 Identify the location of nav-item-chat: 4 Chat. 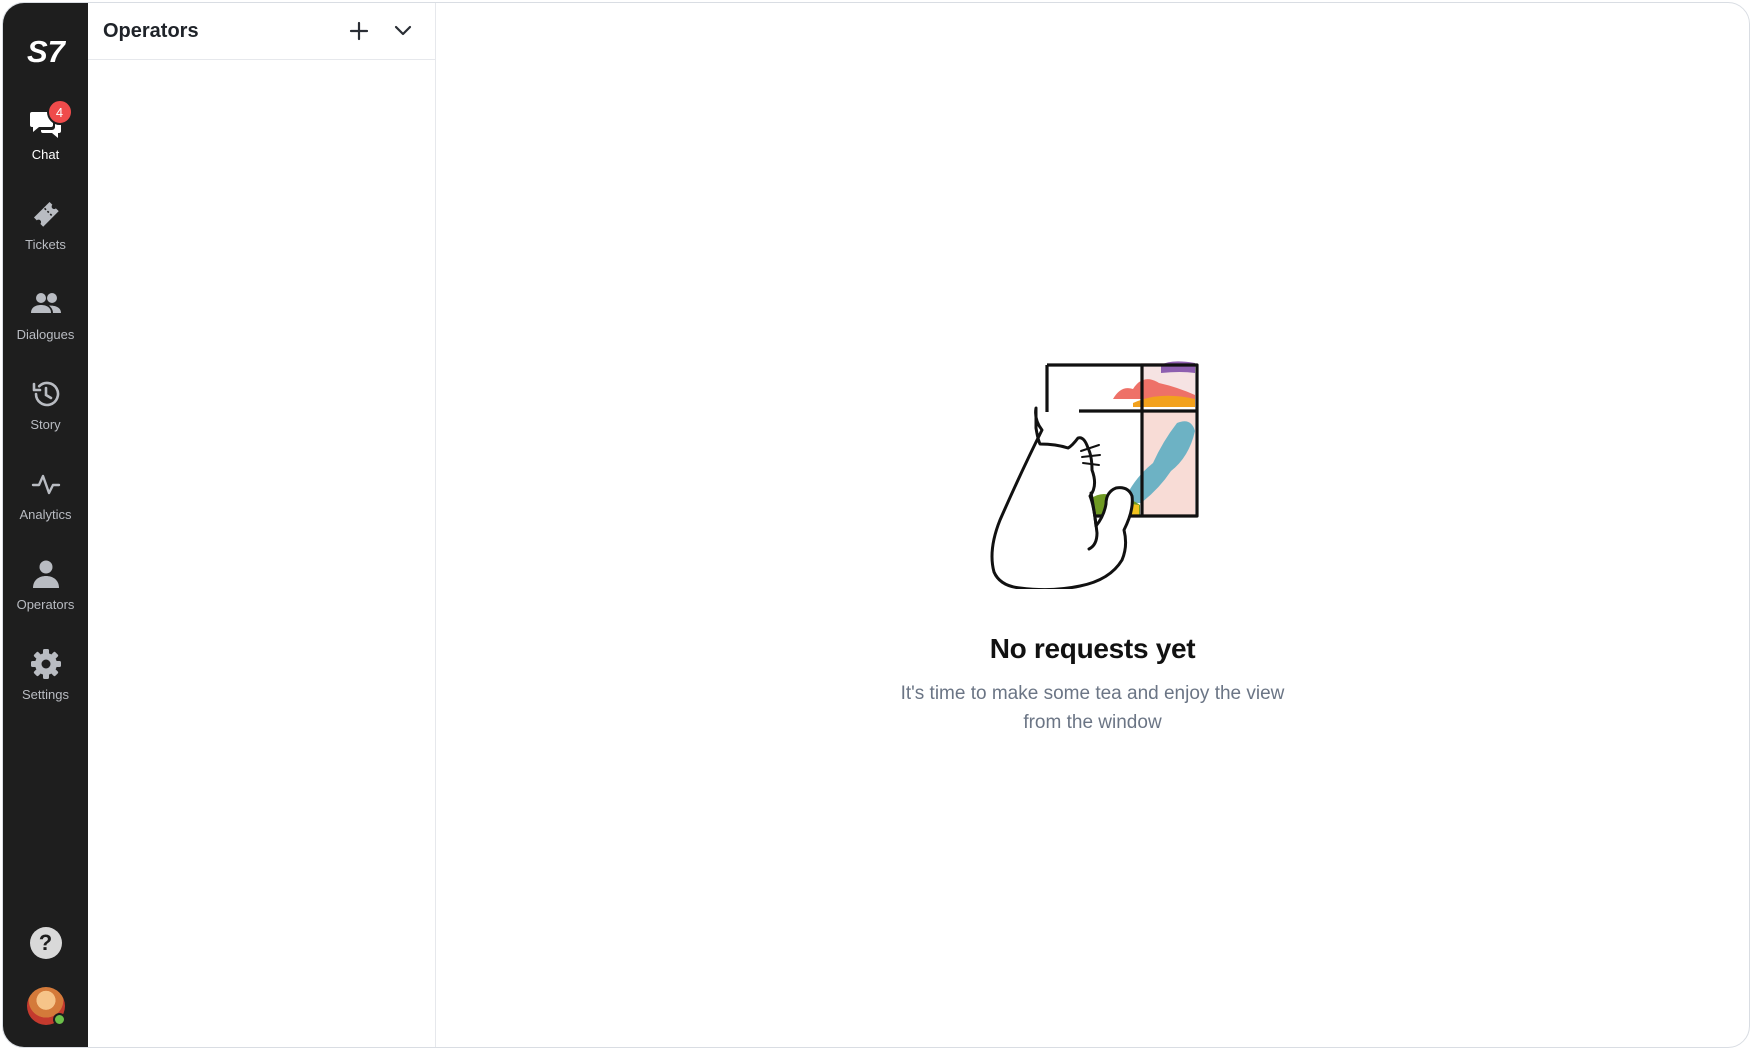
(45, 145).